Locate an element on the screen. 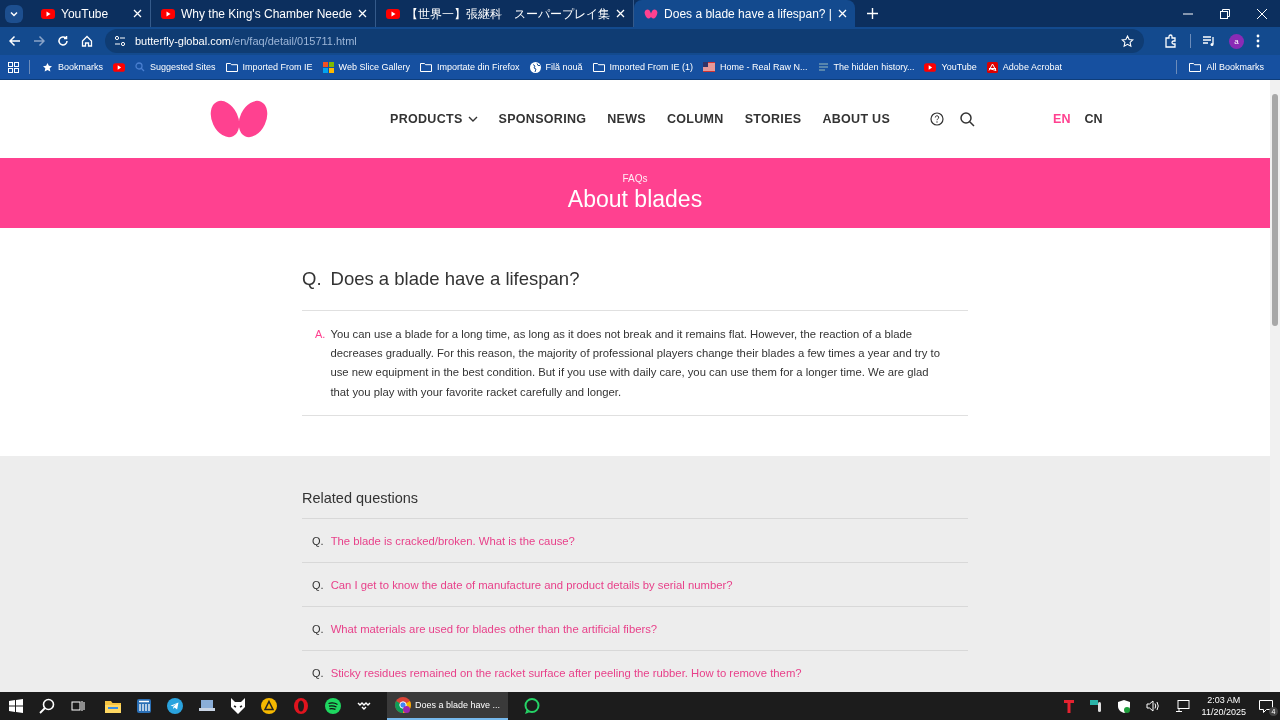 Image resolution: width=1280 pixels, height=720 pixels. nav-link: SPONSORING is located at coordinates (542, 119).